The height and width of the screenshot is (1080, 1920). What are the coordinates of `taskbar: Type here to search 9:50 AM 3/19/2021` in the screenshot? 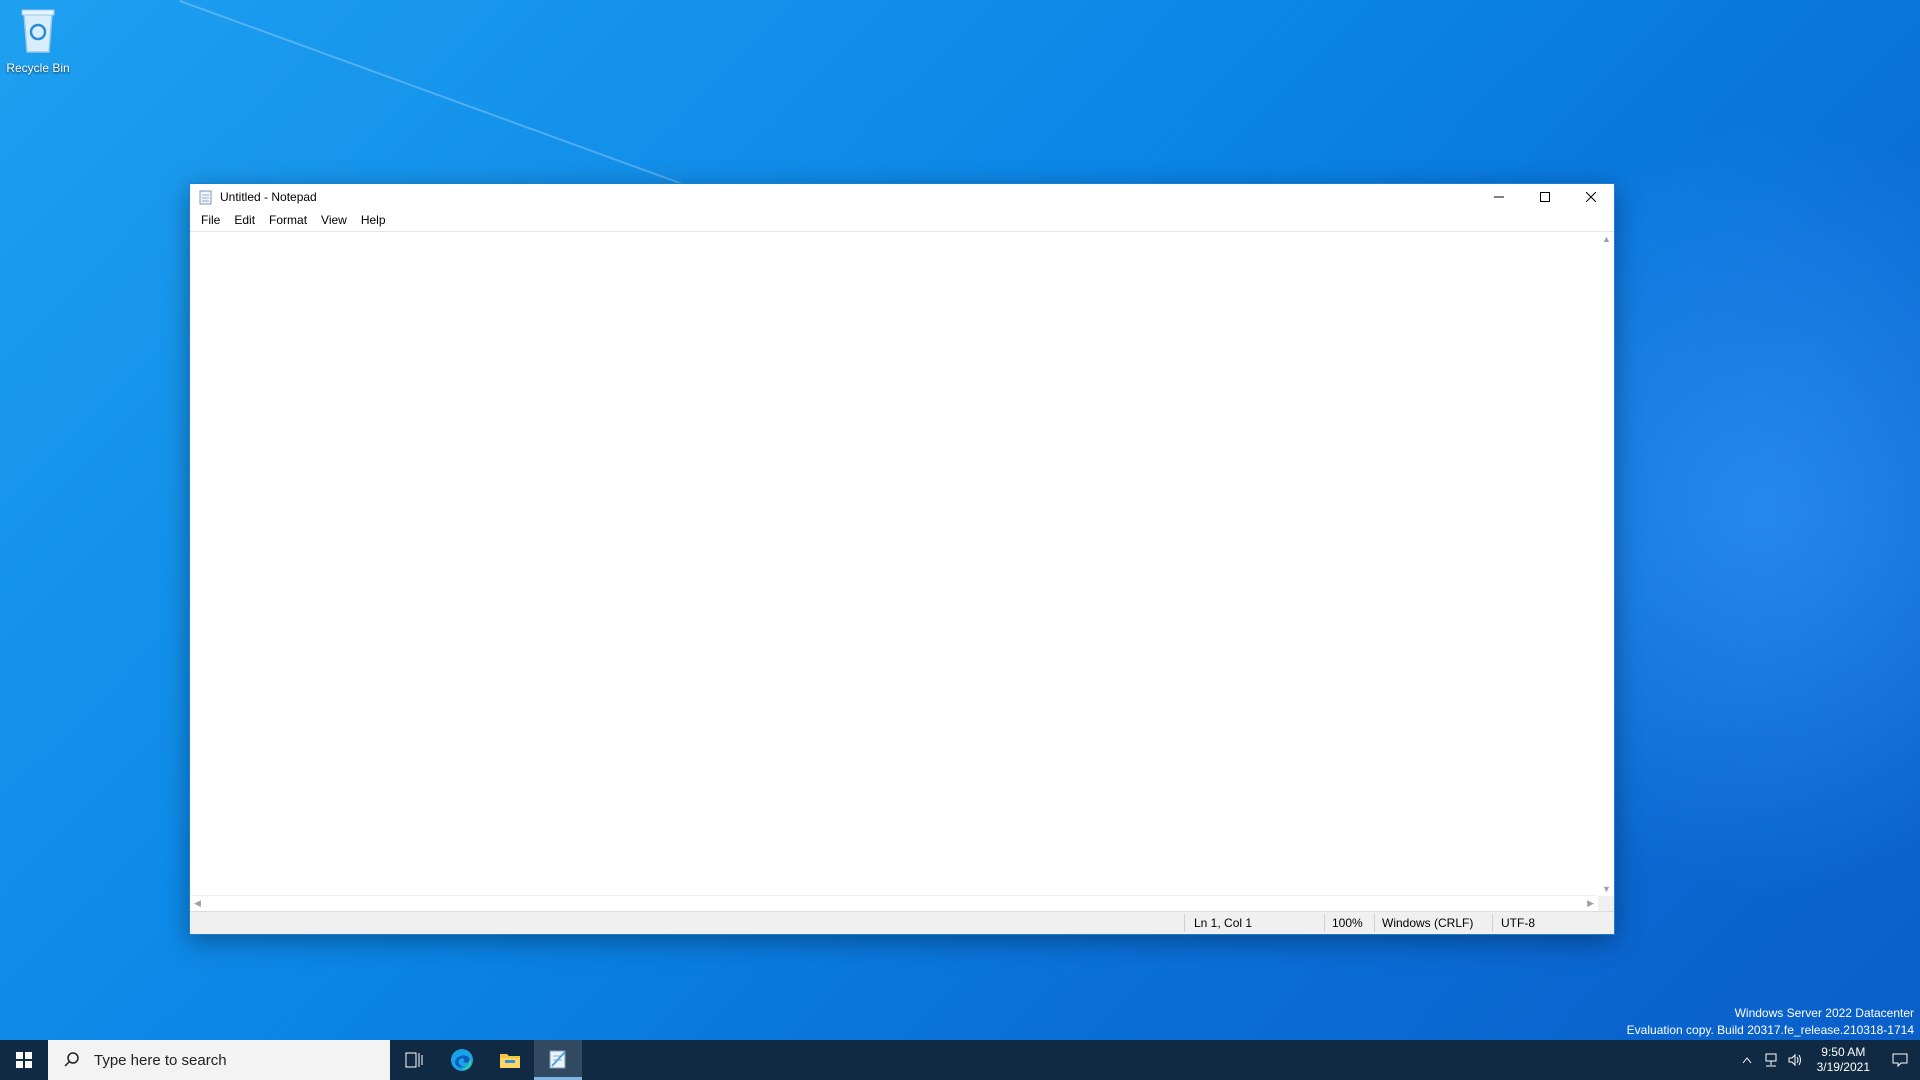 It's located at (960, 1060).